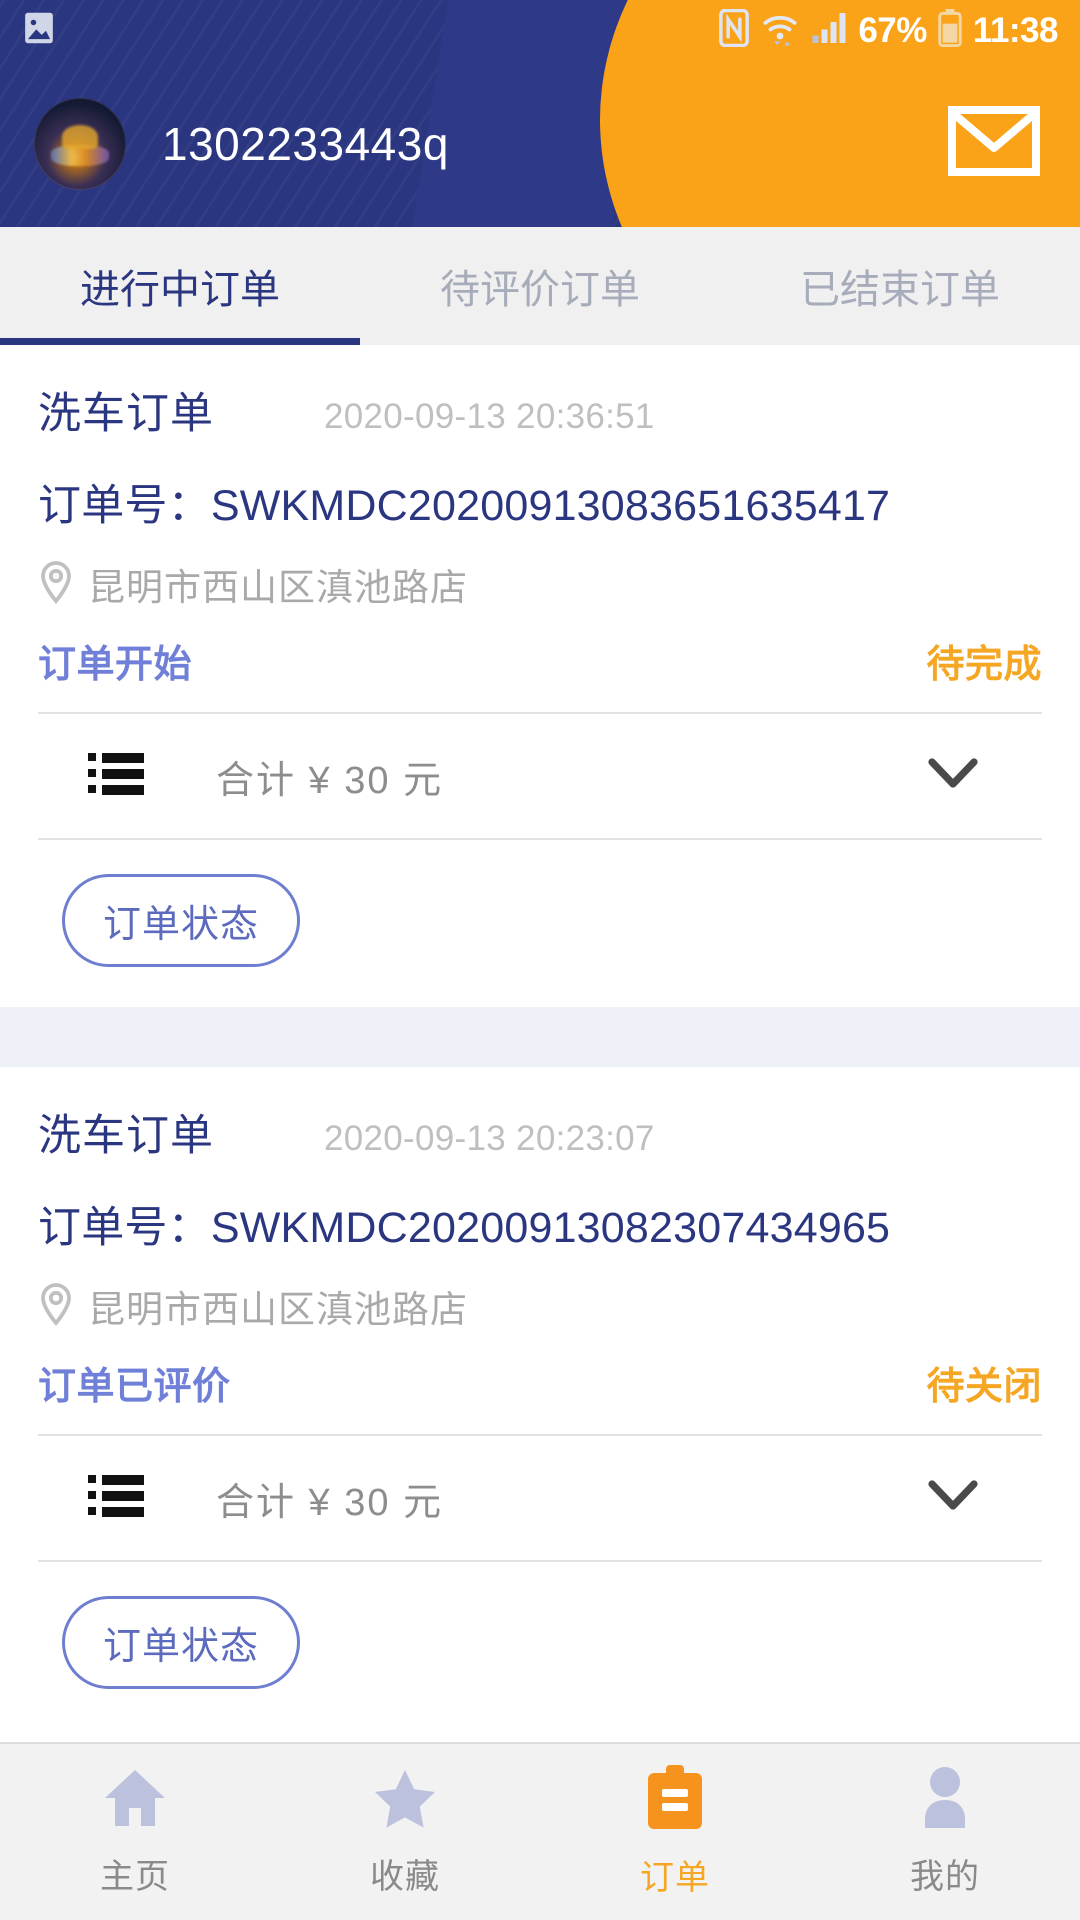 The image size is (1080, 1920). I want to click on nav-item-profile: 我的, so click(945, 1832).